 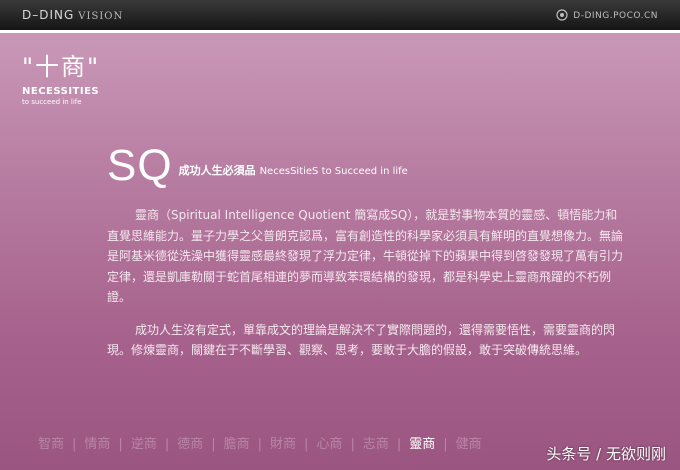 I want to click on footer-nav: 智商 | 情商 | 逆商 | 德商 | 膽商 | 財商 | 心商 | 志商 | 靈商 | 健商, so click(x=260, y=442).